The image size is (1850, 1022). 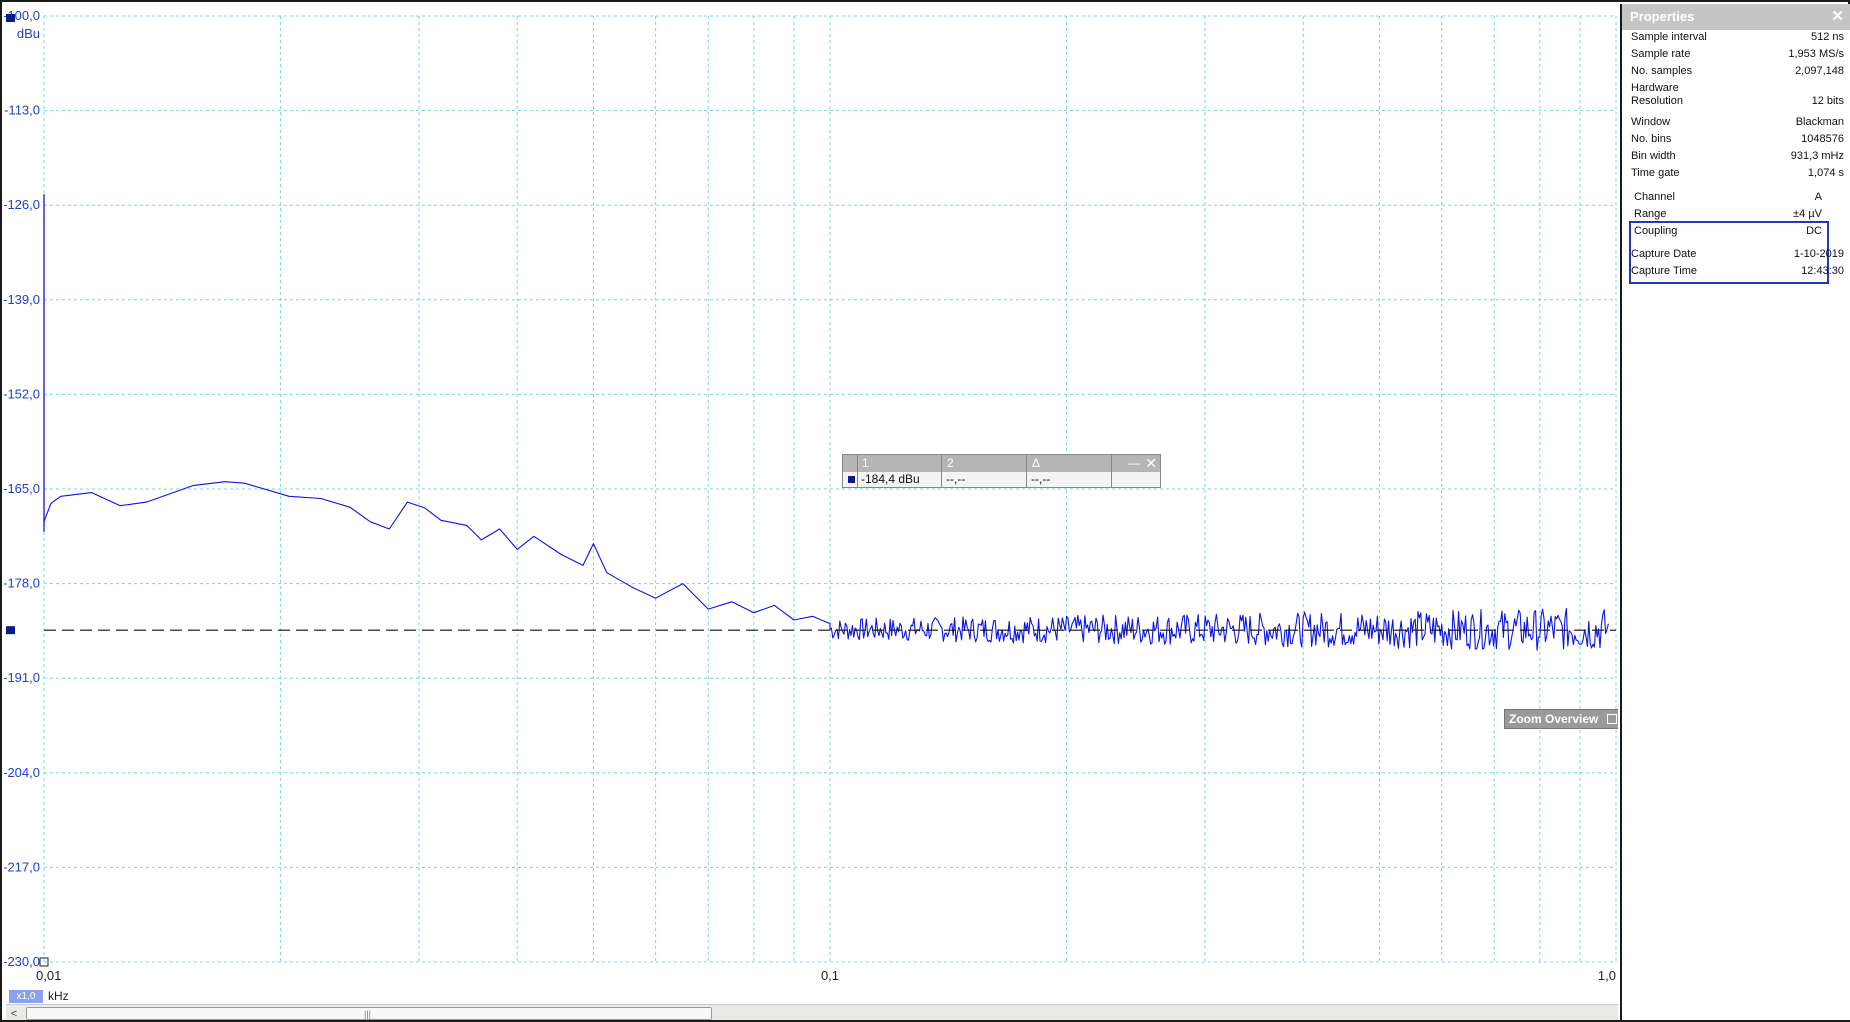 I want to click on y-tick-label: -217,0, so click(x=22, y=866).